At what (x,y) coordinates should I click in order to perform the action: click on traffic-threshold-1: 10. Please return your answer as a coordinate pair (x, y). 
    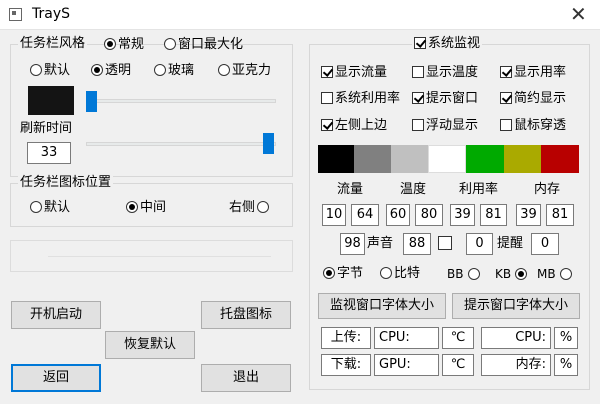
    Looking at the image, I should click on (334, 215).